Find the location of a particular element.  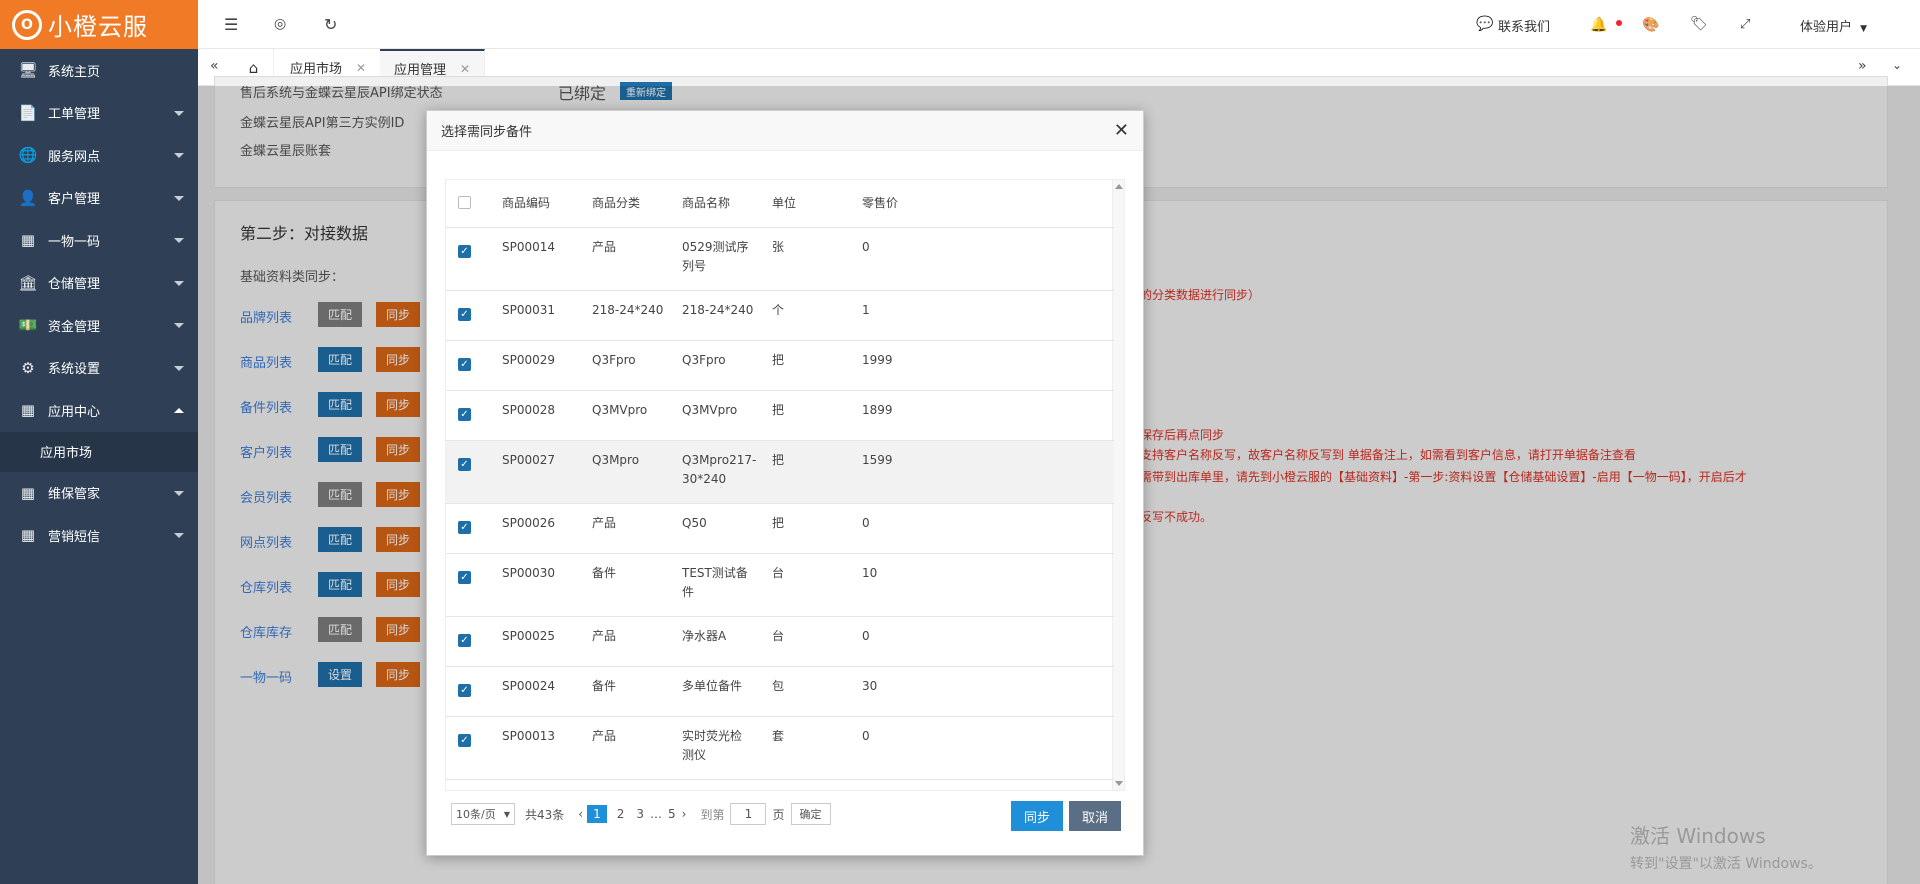

palette-icon: 🎨 is located at coordinates (1650, 25).